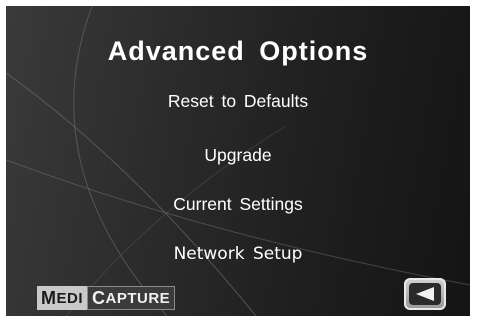 This screenshot has height=322, width=478. I want to click on network-setup-button: Network Setup, so click(238, 254).